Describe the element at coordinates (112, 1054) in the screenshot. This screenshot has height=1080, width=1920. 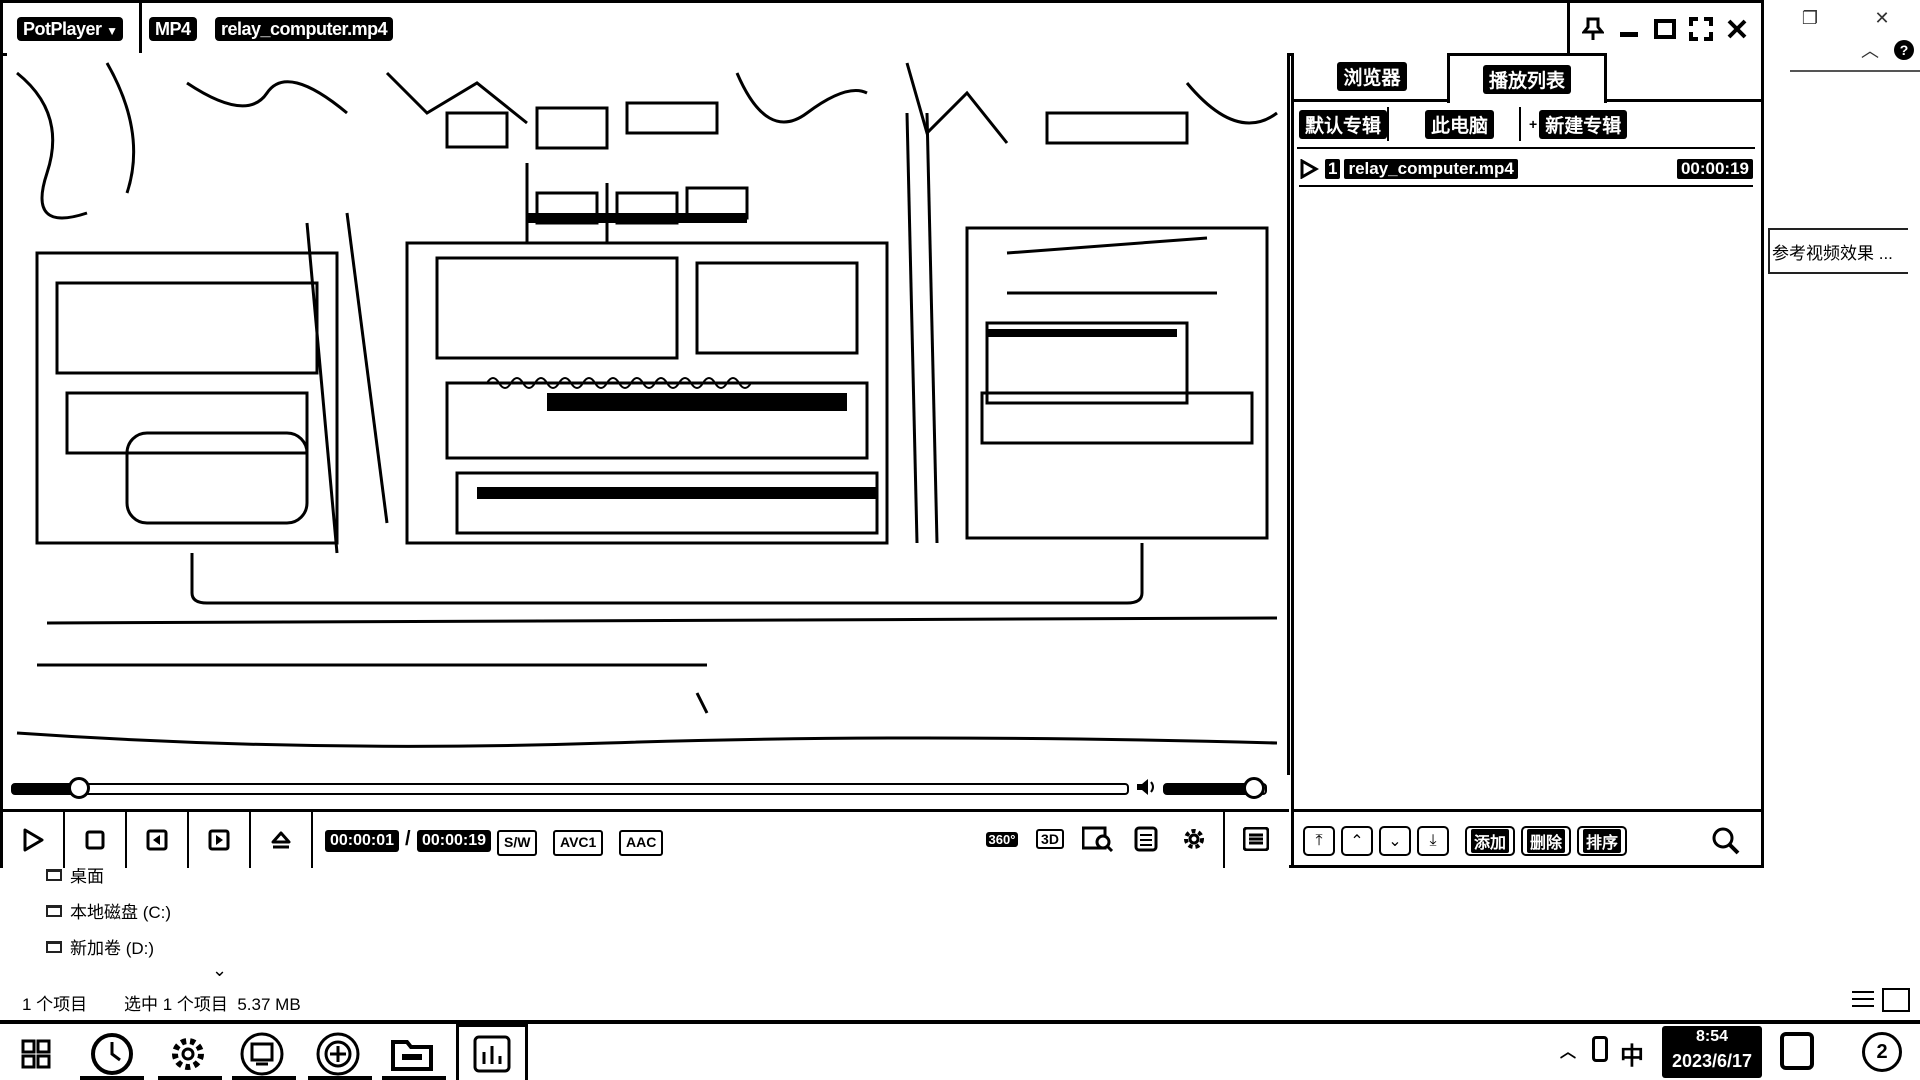
I see `app-history-icon` at that location.